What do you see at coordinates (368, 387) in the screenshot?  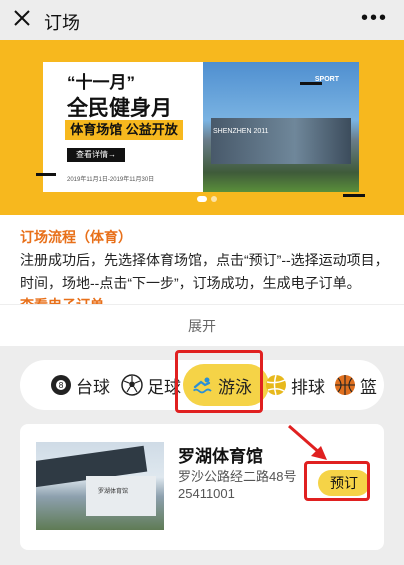 I see `category-label: 篮` at bounding box center [368, 387].